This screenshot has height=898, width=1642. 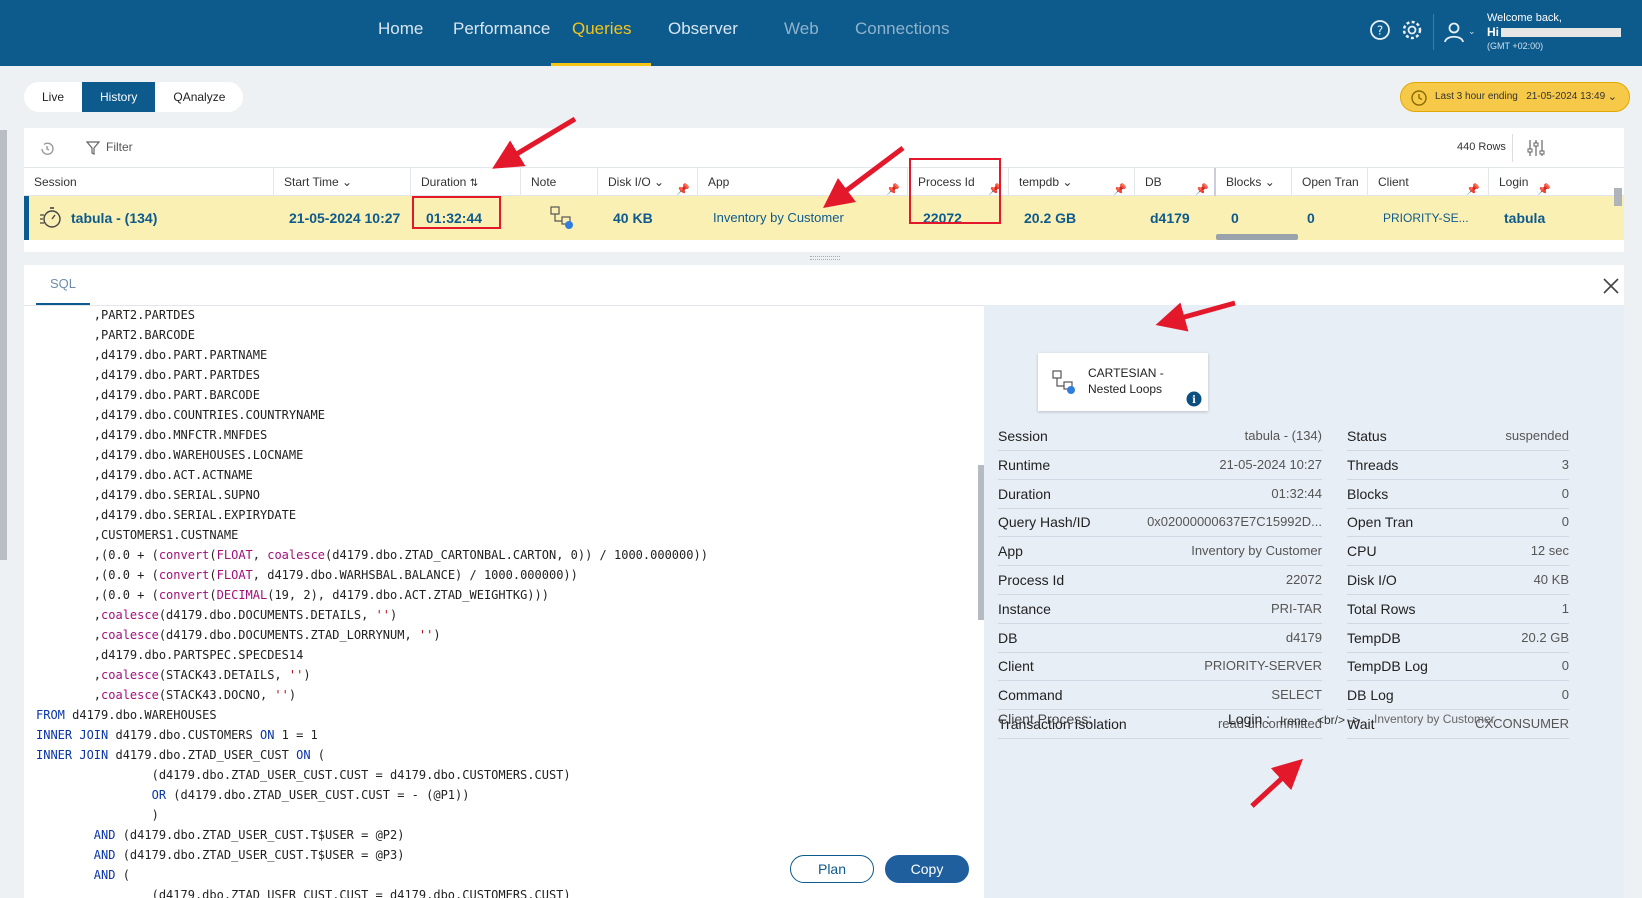 What do you see at coordinates (1277, 783) in the screenshot?
I see `arrow-to-login` at bounding box center [1277, 783].